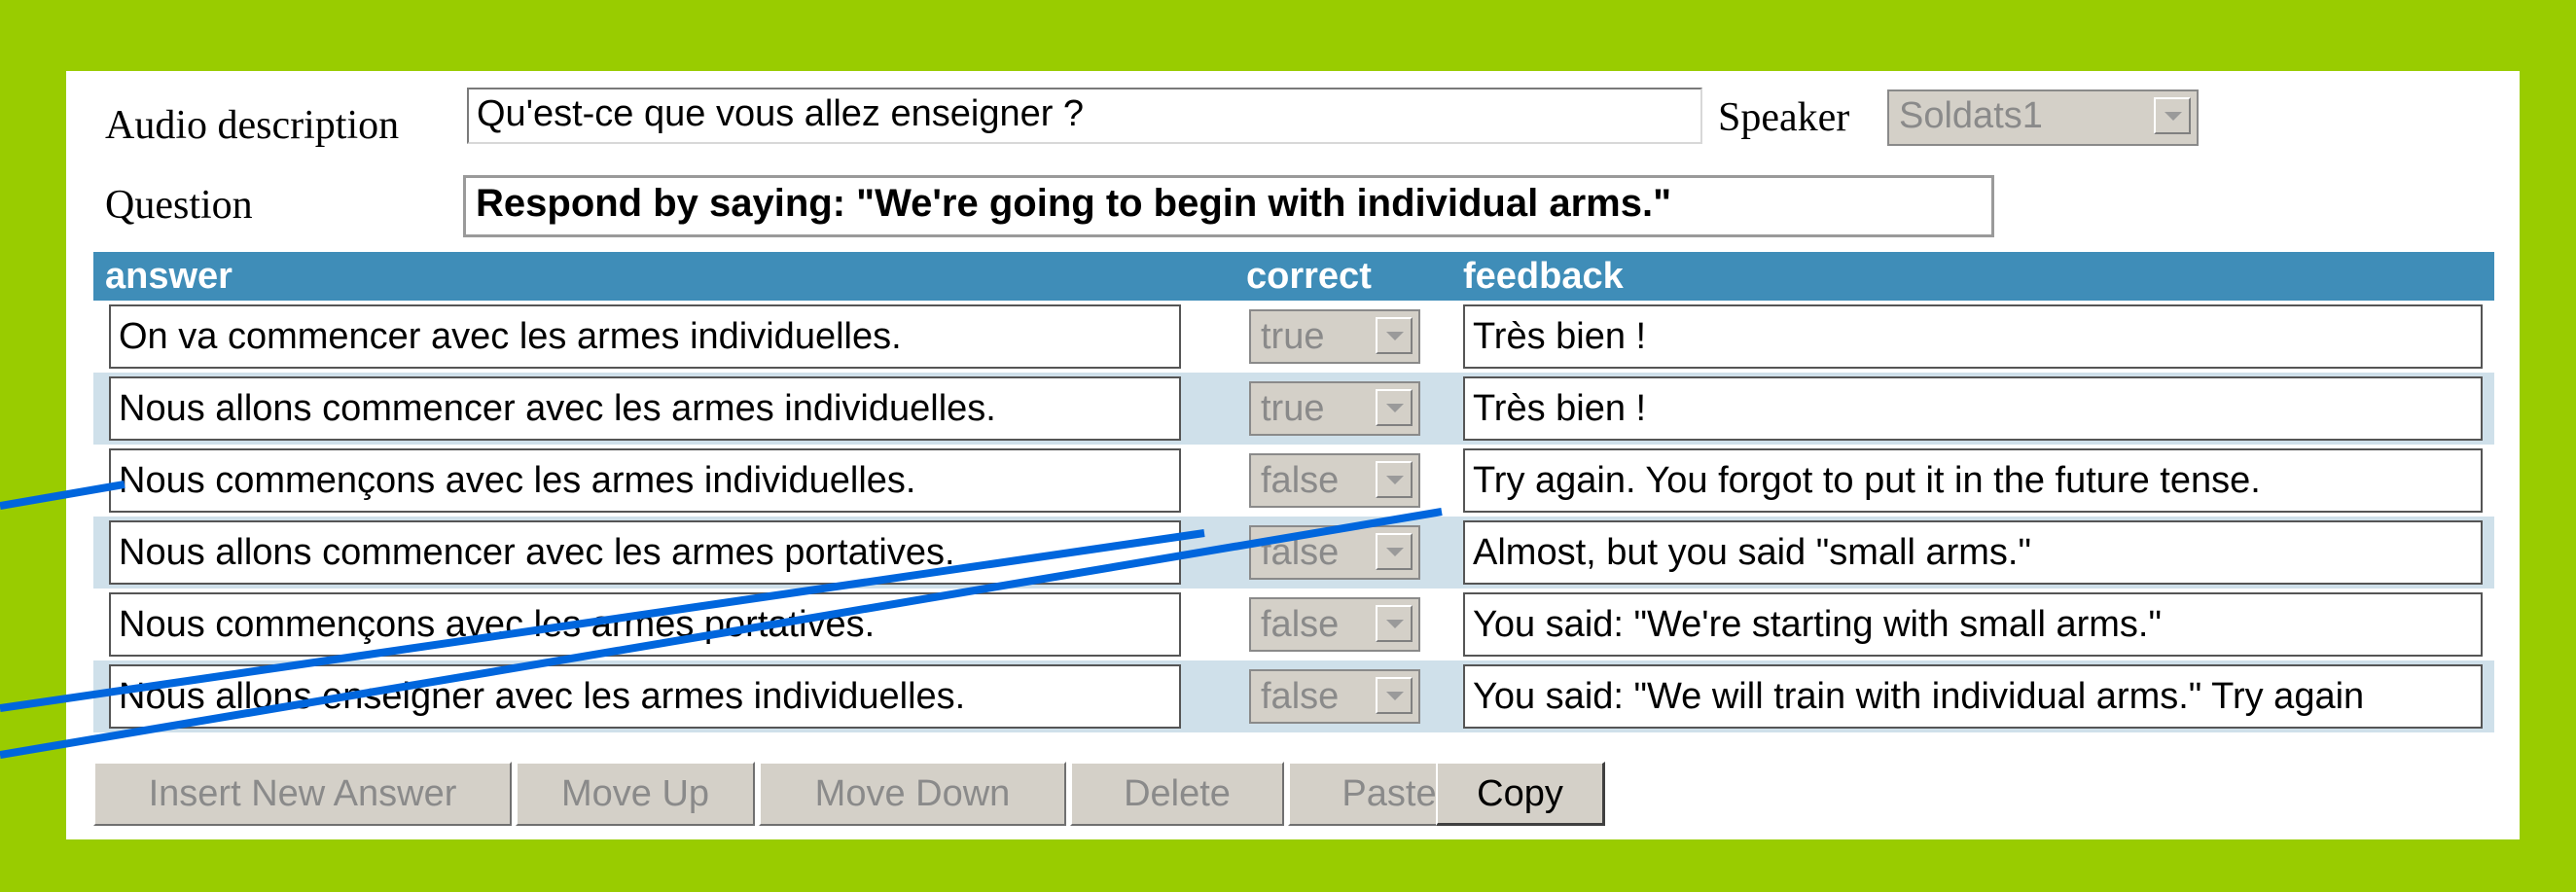  What do you see at coordinates (1543, 276) in the screenshot?
I see `feedback-column-header: feedback` at bounding box center [1543, 276].